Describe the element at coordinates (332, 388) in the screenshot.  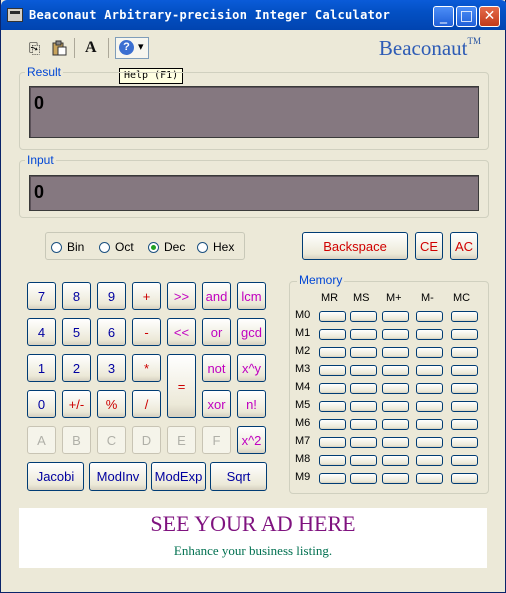
I see `memory-button-mr-m4` at that location.